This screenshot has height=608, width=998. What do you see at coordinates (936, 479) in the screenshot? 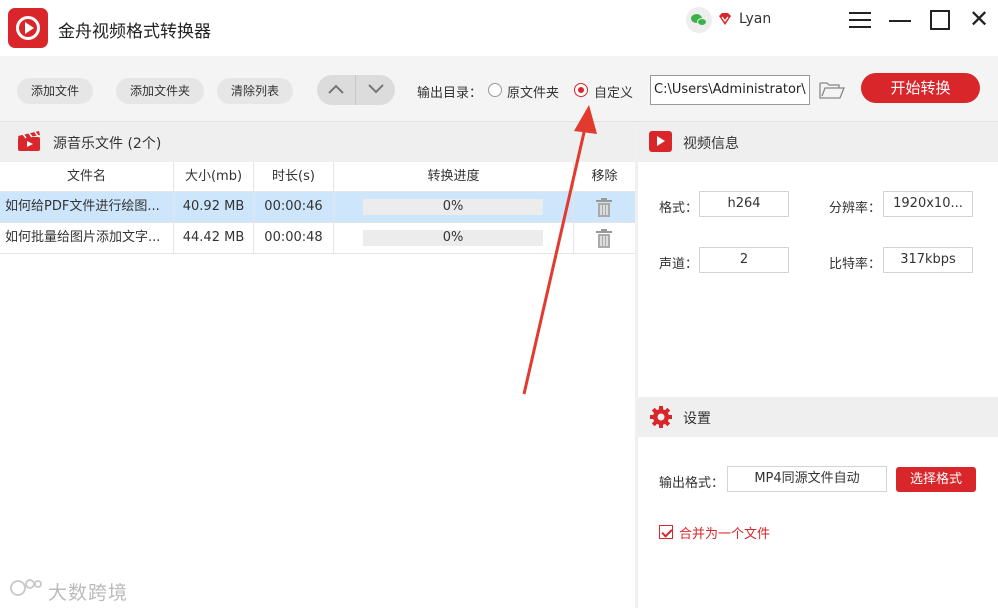
I see `choose-format-button: 选择格式` at bounding box center [936, 479].